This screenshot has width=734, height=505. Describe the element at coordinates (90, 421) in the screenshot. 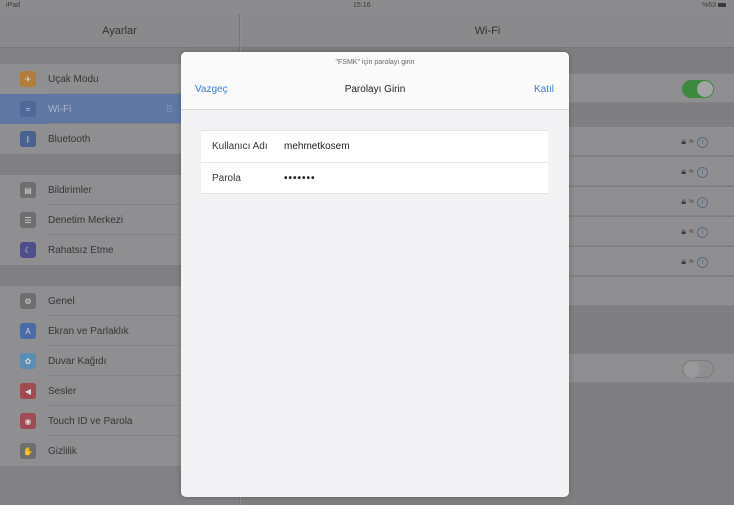

I see `sidebar-item-label: Touch ID ve Parola` at that location.